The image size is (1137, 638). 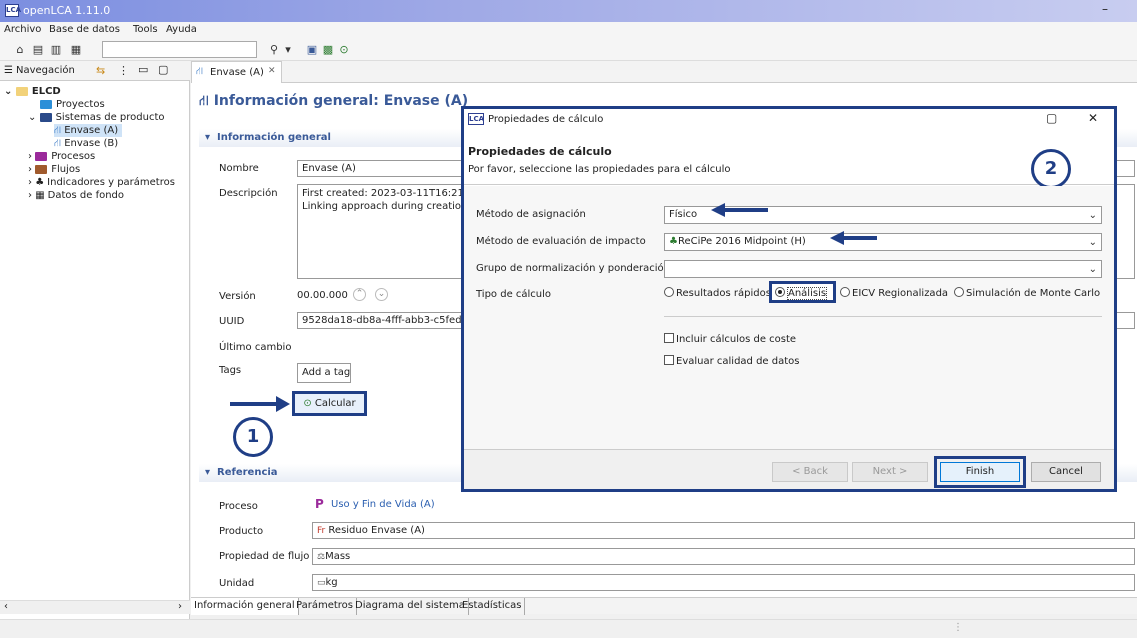 I want to click on tab-estadisticas: Estadísticas, so click(x=492, y=606).